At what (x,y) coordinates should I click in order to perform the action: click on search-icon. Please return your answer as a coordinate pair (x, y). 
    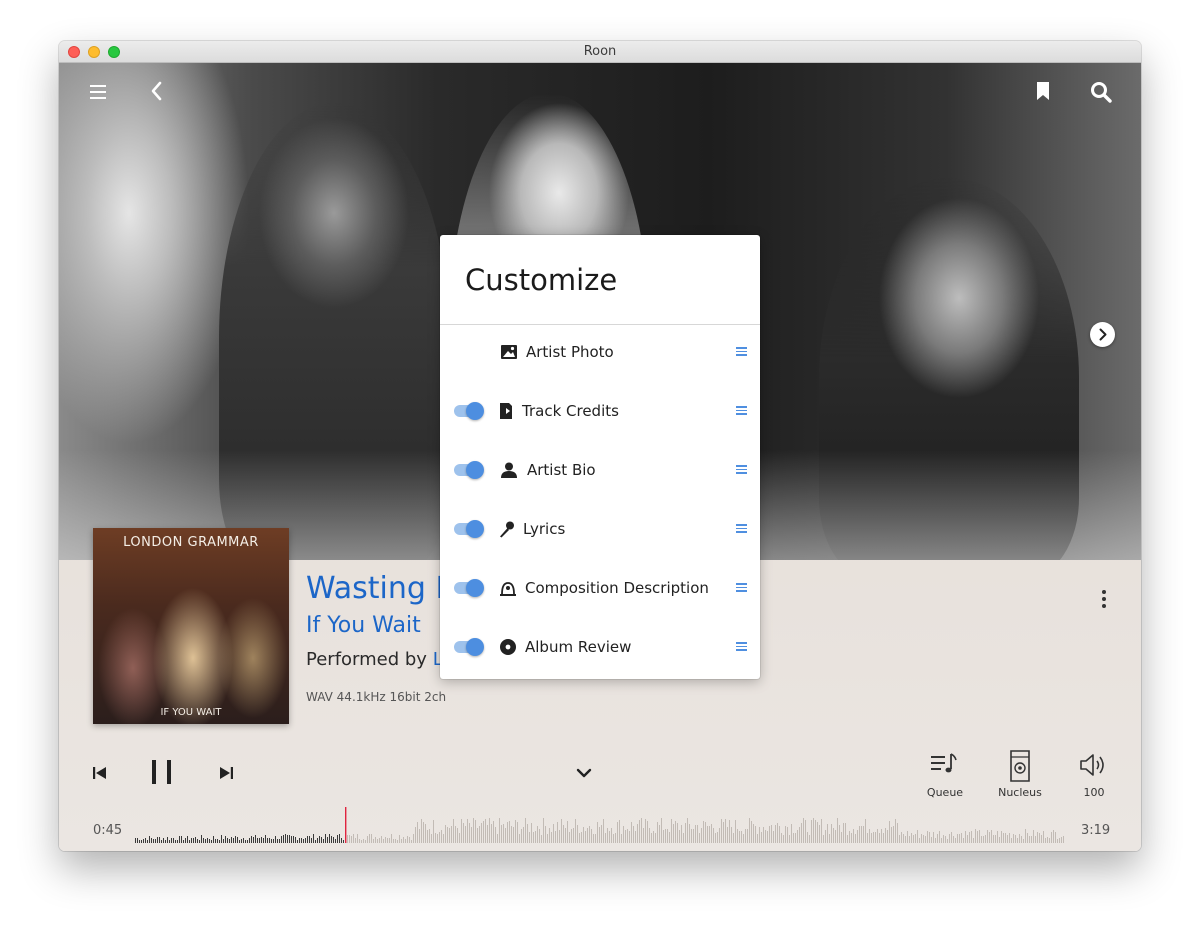
    Looking at the image, I should click on (1101, 92).